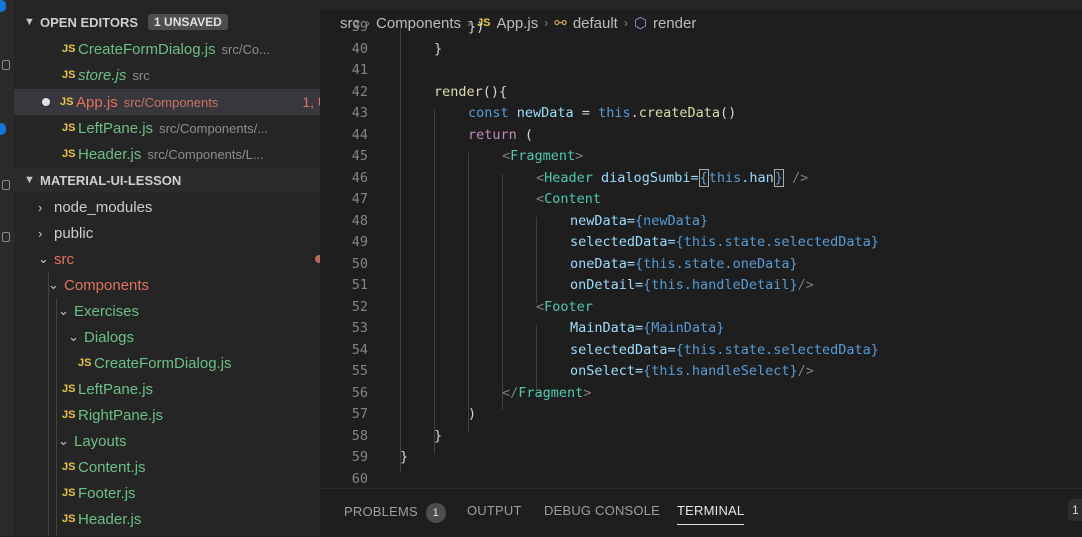 Image resolution: width=1082 pixels, height=537 pixels. I want to click on file-name: CreateFormDialog.js, so click(163, 363).